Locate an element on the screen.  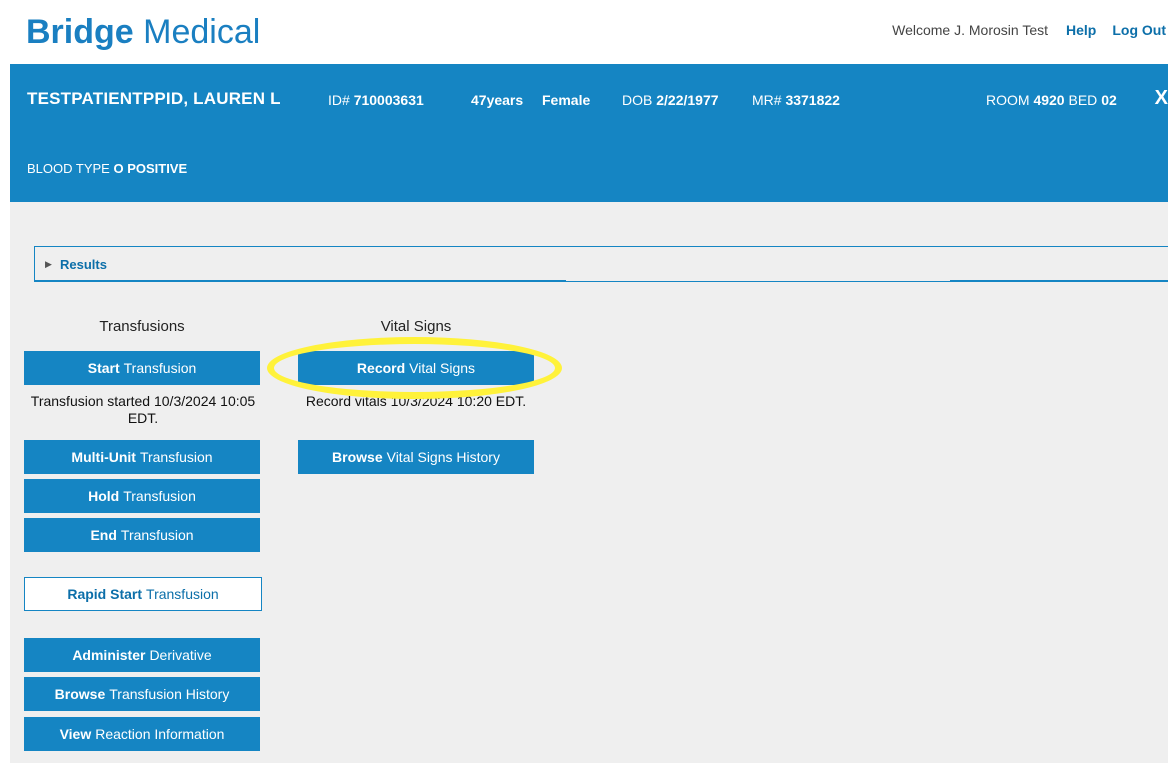
welcome-text: Welcome J. Morosin Test is located at coordinates (970, 30).